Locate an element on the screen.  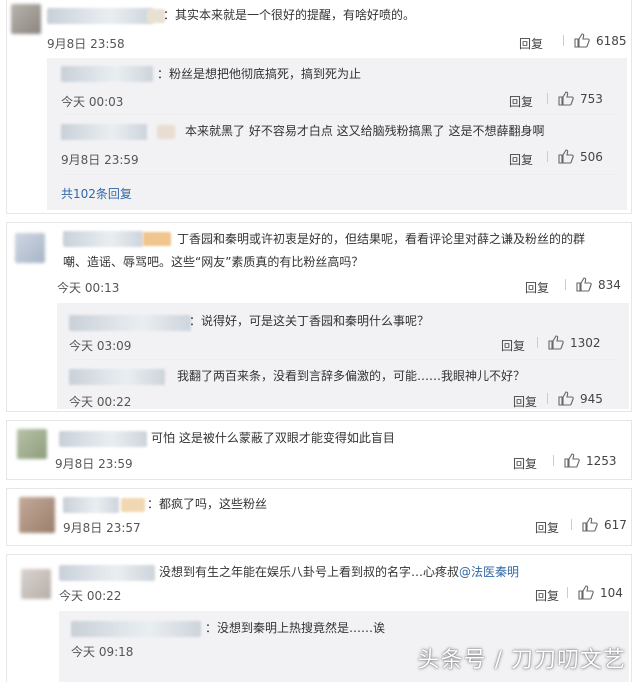
like-button: 617 is located at coordinates (599, 524).